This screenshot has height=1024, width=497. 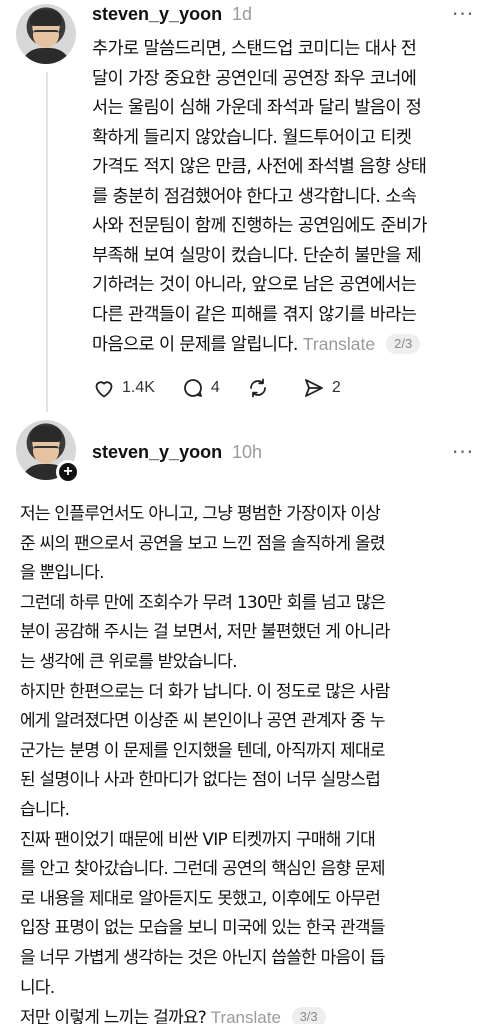 What do you see at coordinates (200, 780) in the screenshot?
I see `body-line: 된 설명이나 사과 한마디가 없다는 점이 너무 실망스럽` at bounding box center [200, 780].